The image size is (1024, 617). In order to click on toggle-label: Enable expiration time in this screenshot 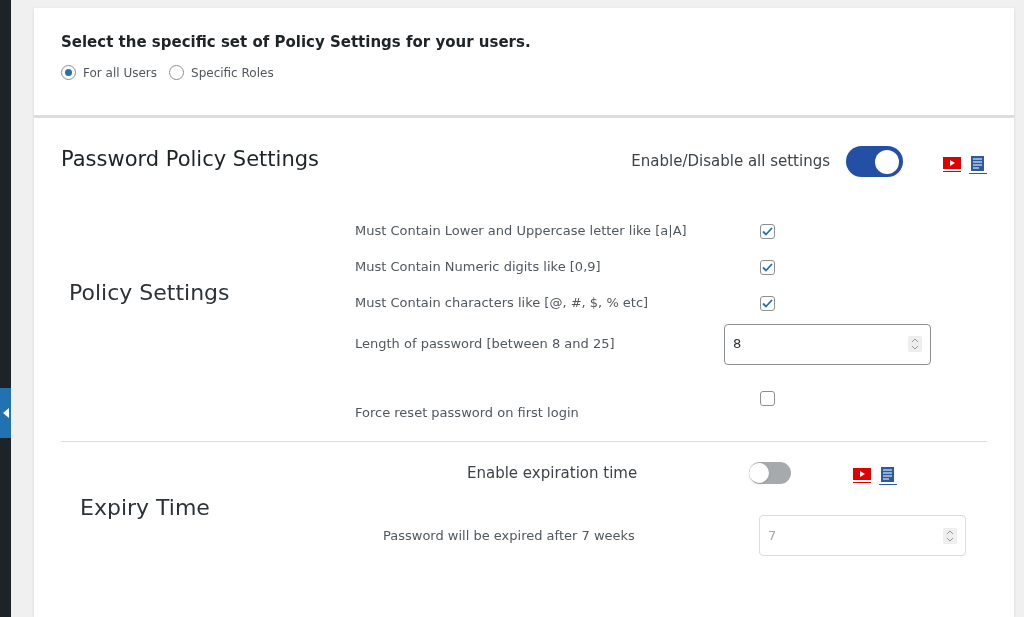, I will do `click(552, 473)`.